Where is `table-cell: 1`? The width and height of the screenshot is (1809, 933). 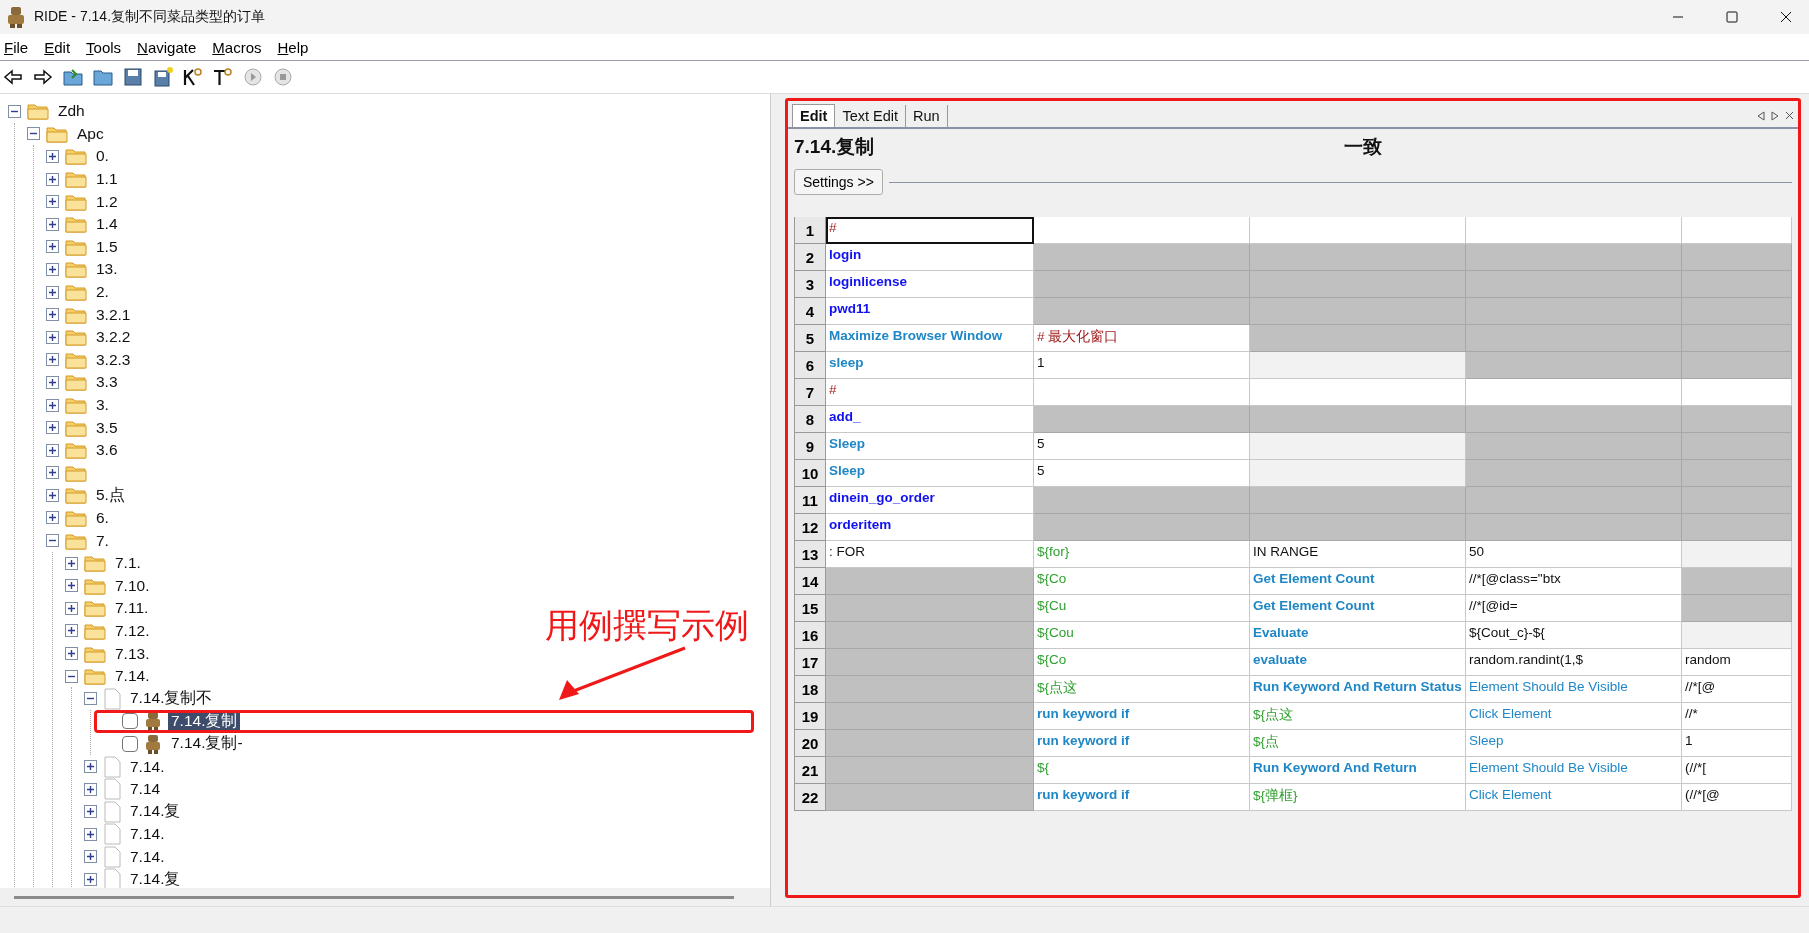
table-cell: 1 is located at coordinates (1737, 743).